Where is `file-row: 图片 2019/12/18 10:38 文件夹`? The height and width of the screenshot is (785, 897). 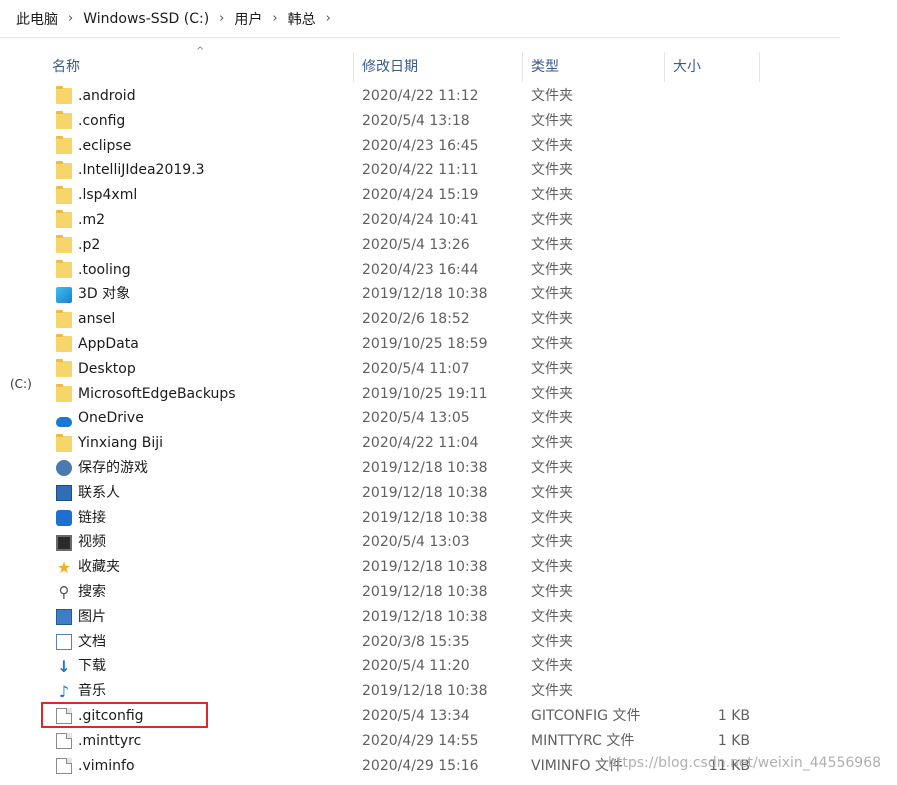
file-row: 图片 2019/12/18 10:38 文件夹 is located at coordinates (402, 617).